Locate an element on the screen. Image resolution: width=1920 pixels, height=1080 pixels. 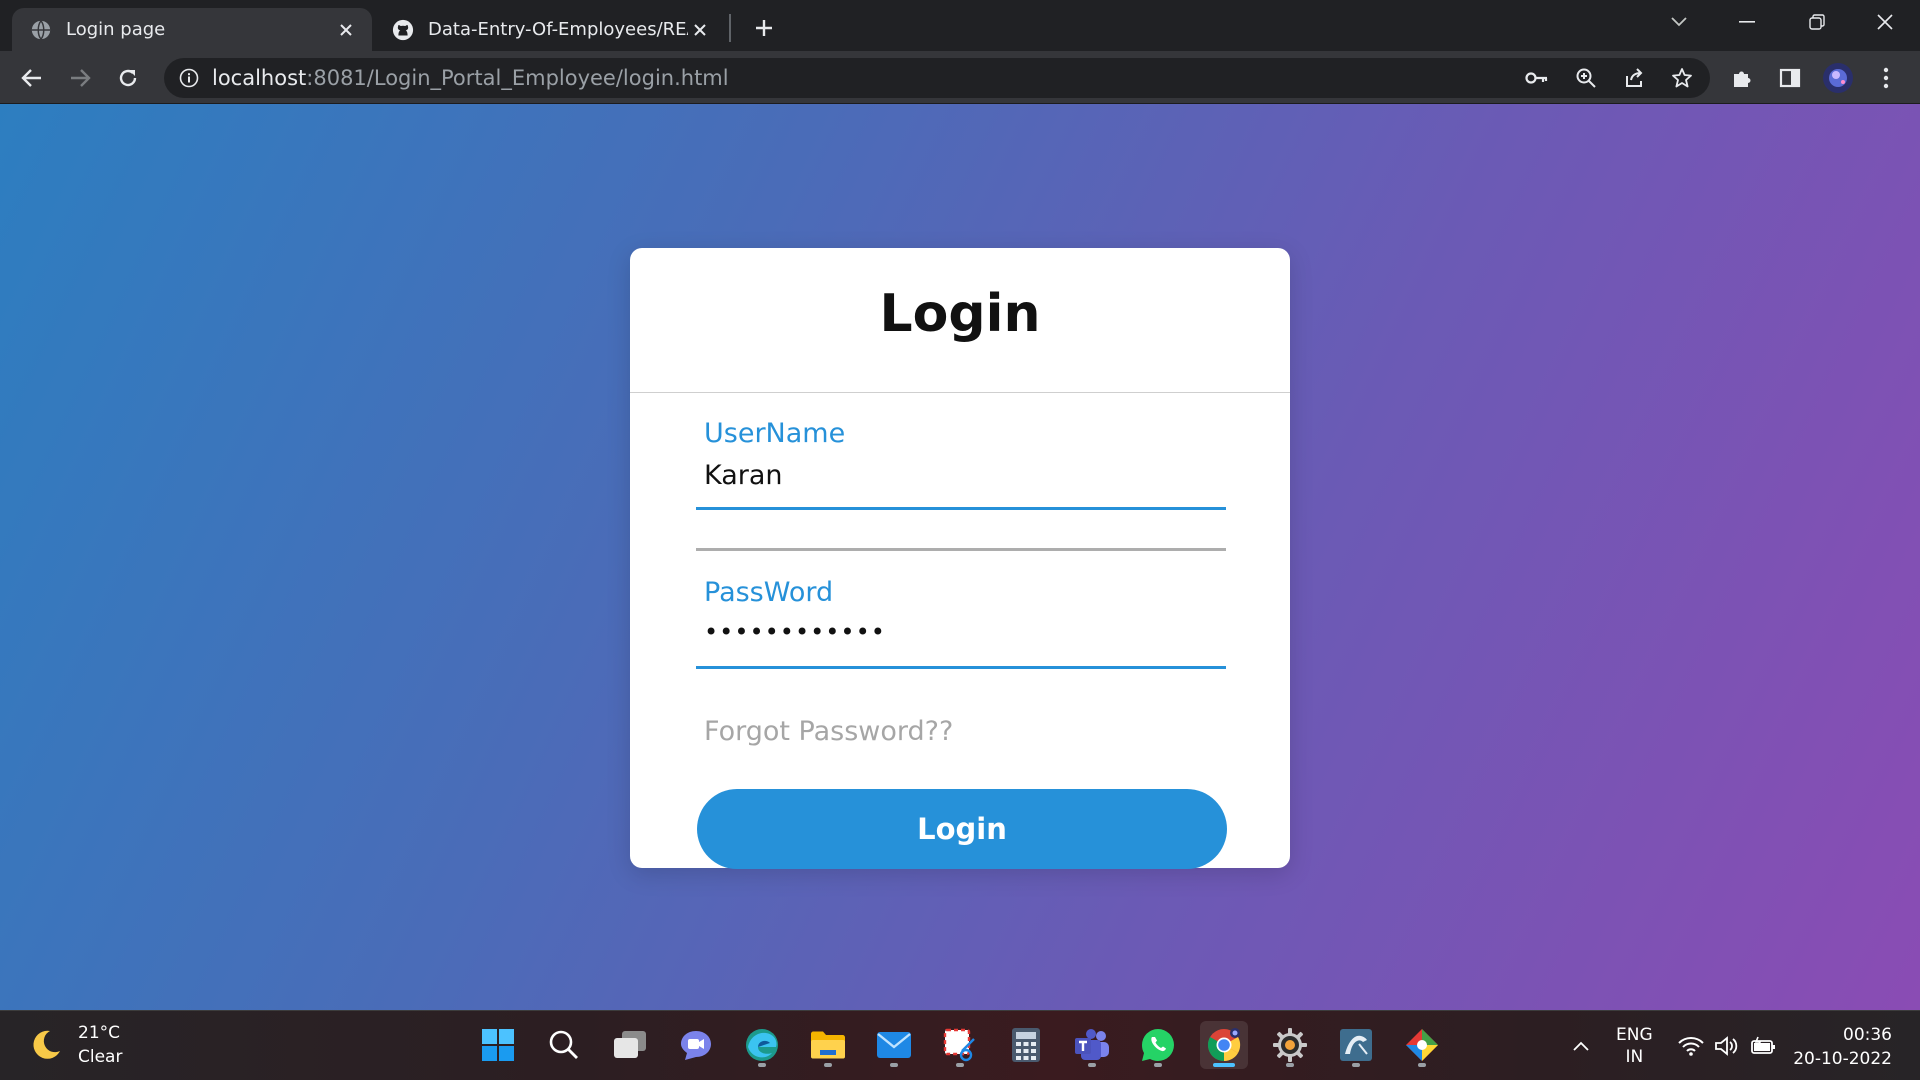
clock-time: 00:36 is located at coordinates (1867, 1035).